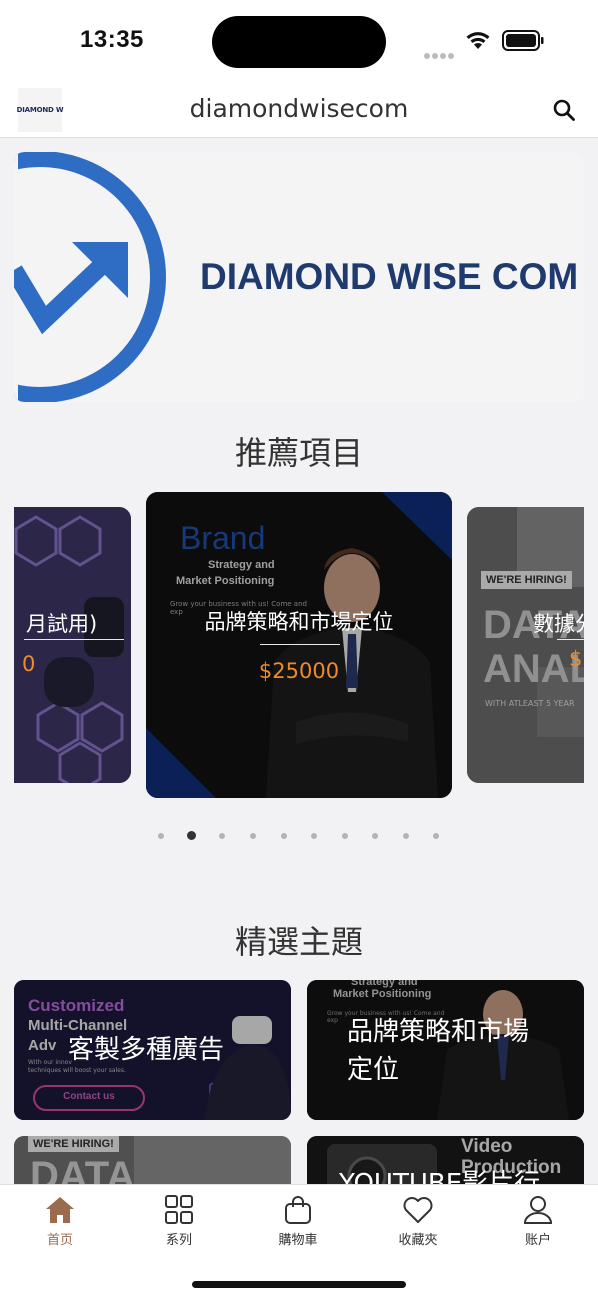 This screenshot has width=598, height=1300. I want to click on cellular-signal-icon, so click(440, 53).